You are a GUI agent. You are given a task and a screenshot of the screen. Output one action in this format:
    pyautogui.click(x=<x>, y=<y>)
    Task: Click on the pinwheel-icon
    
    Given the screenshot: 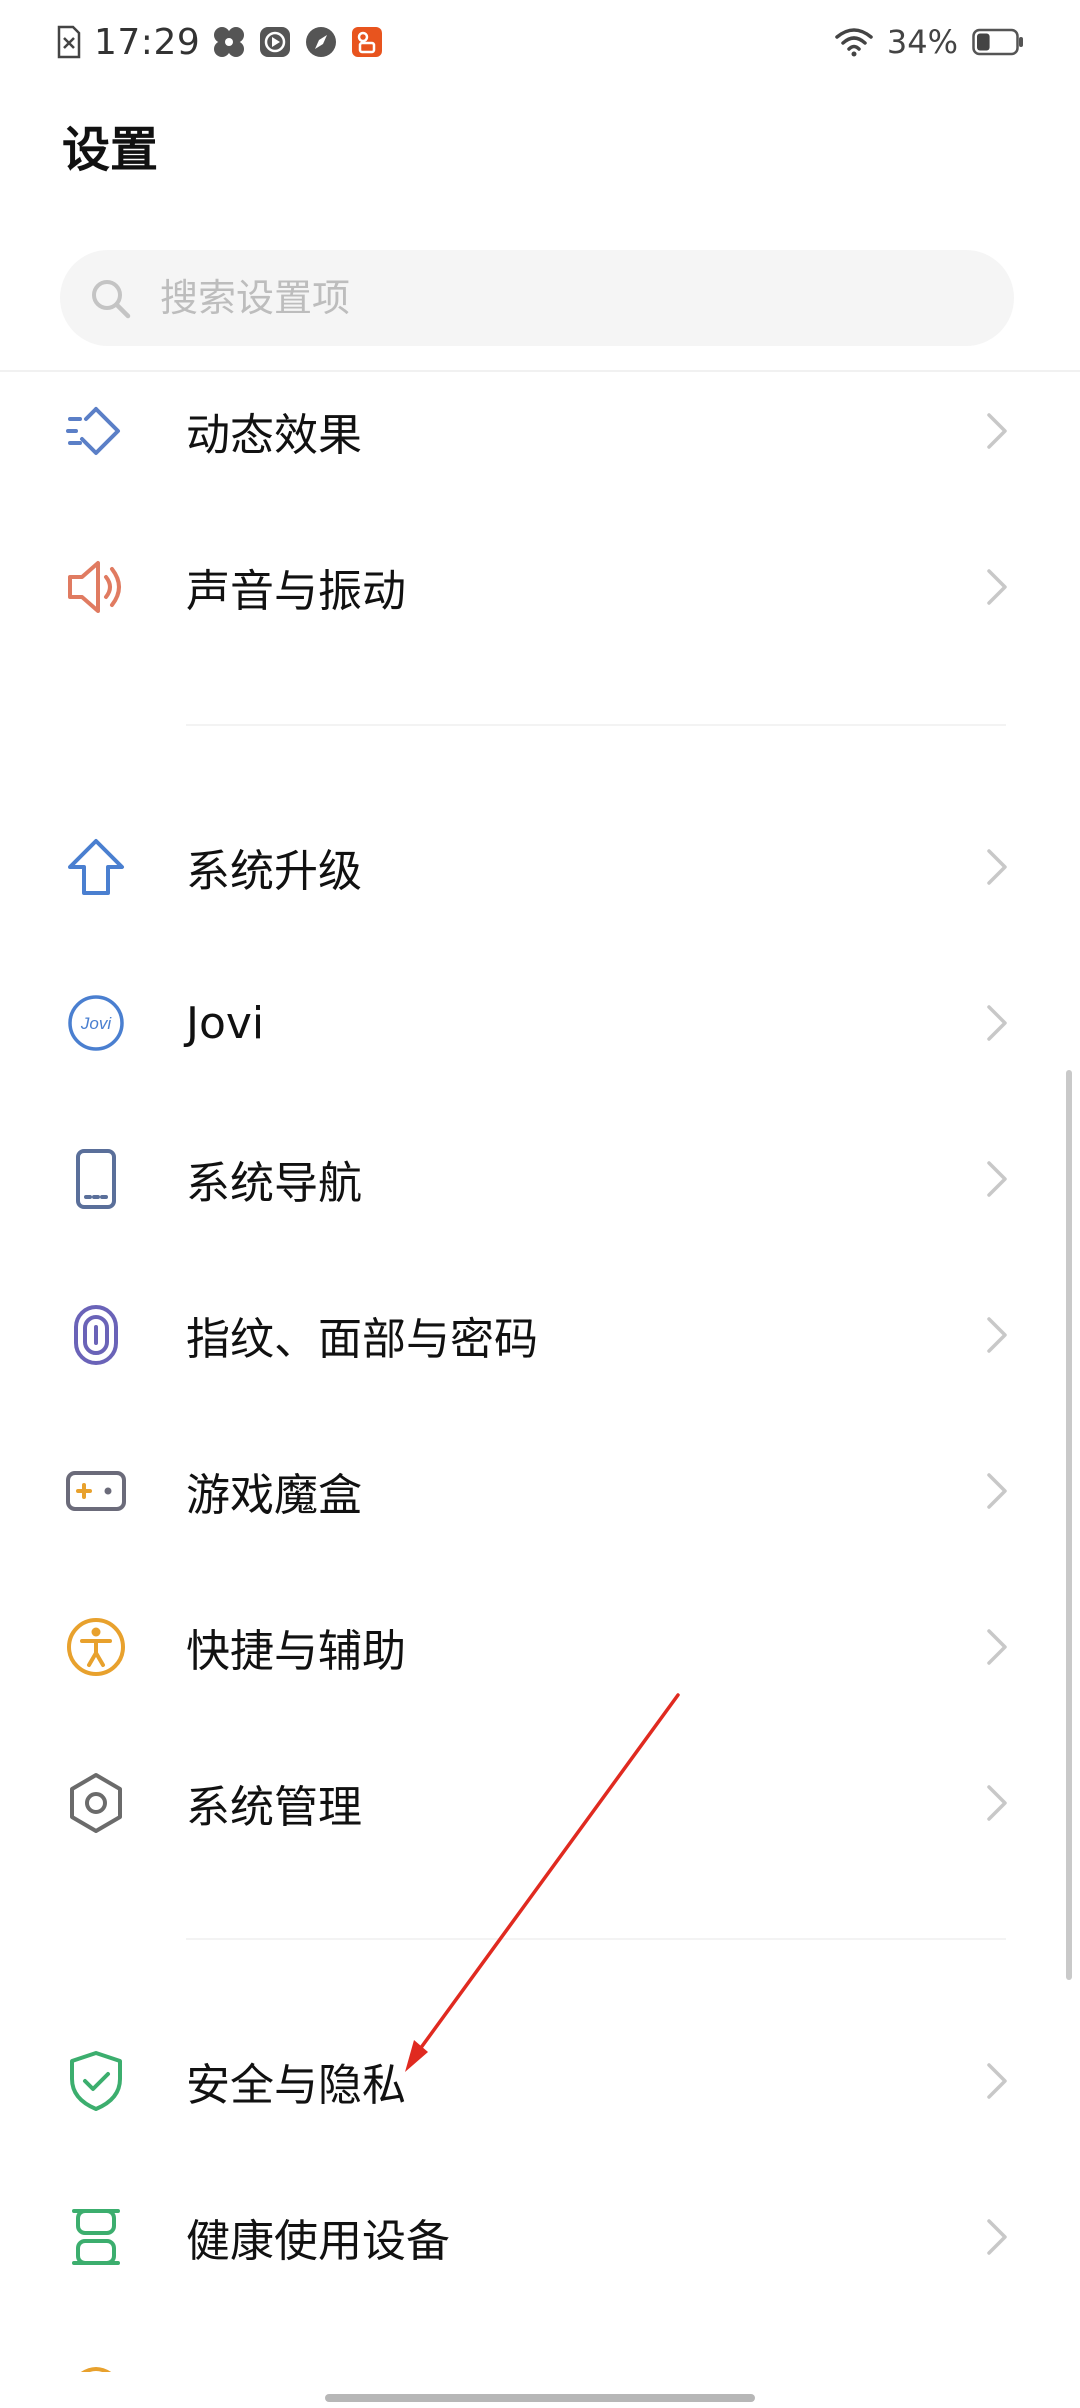 What is the action you would take?
    pyautogui.click(x=229, y=42)
    